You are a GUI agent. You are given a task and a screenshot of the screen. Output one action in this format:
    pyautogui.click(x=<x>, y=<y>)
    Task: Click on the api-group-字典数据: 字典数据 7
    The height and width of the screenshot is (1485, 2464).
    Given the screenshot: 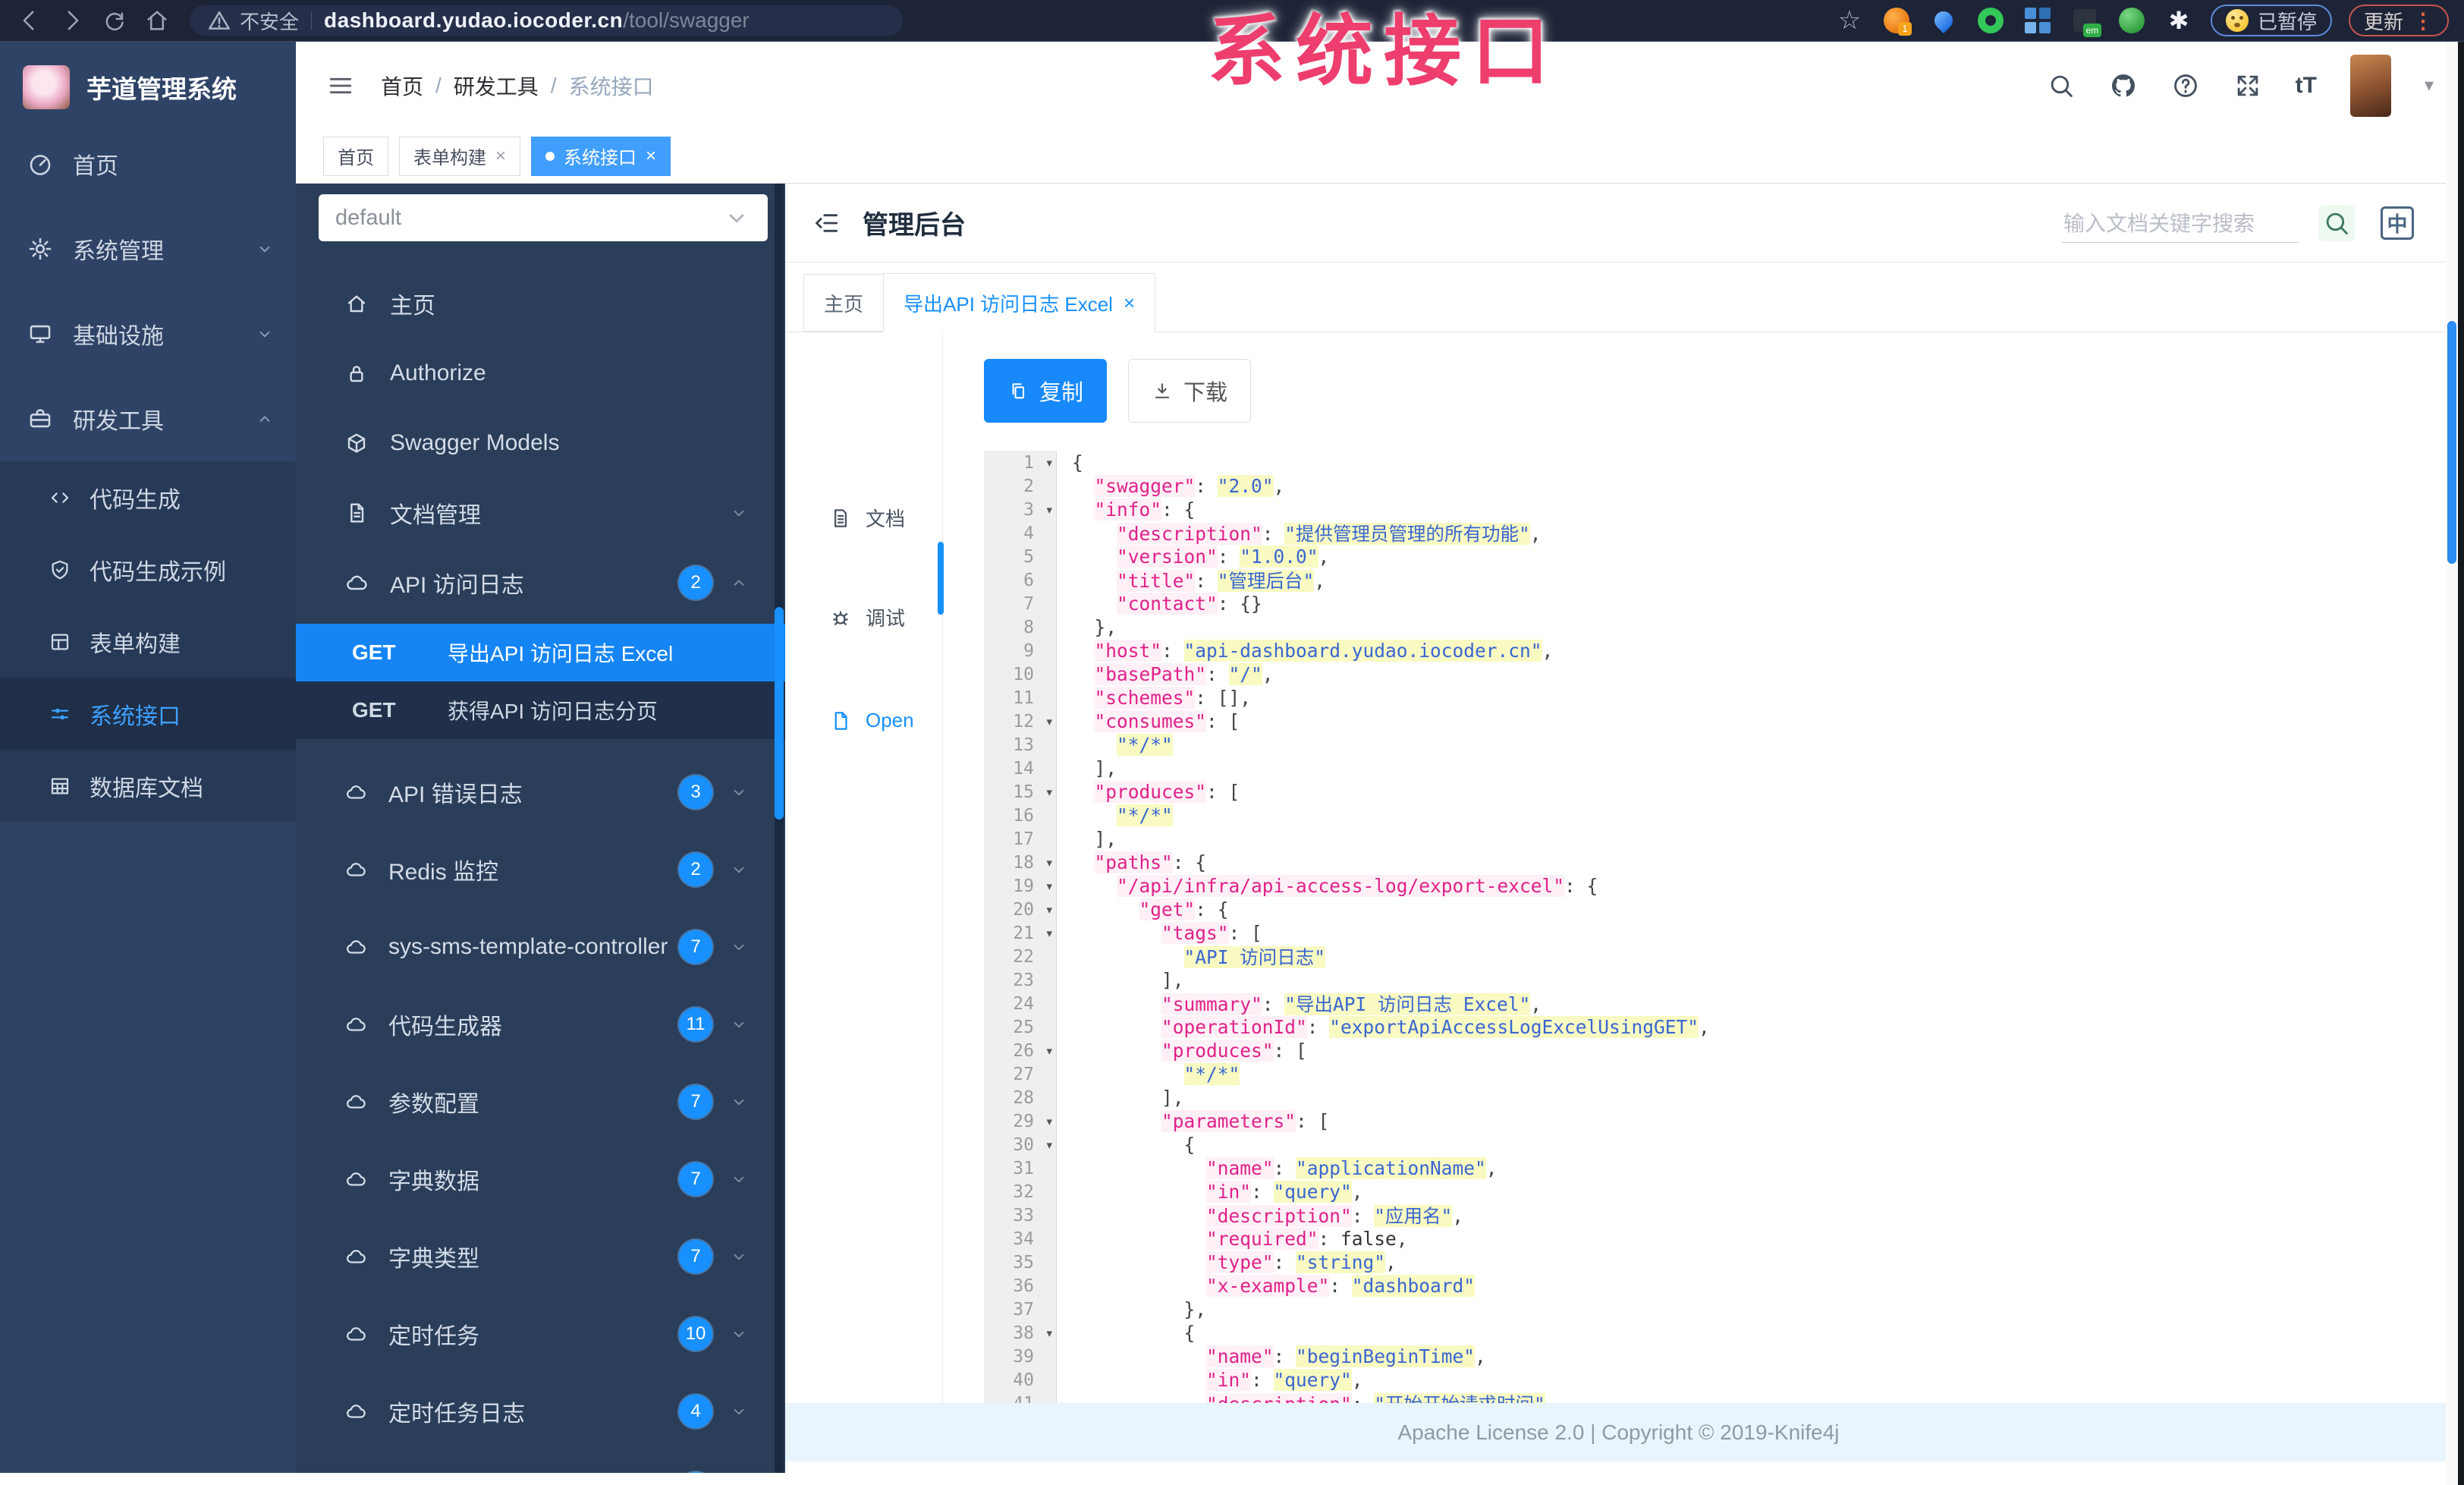 What is the action you would take?
    pyautogui.click(x=540, y=1179)
    